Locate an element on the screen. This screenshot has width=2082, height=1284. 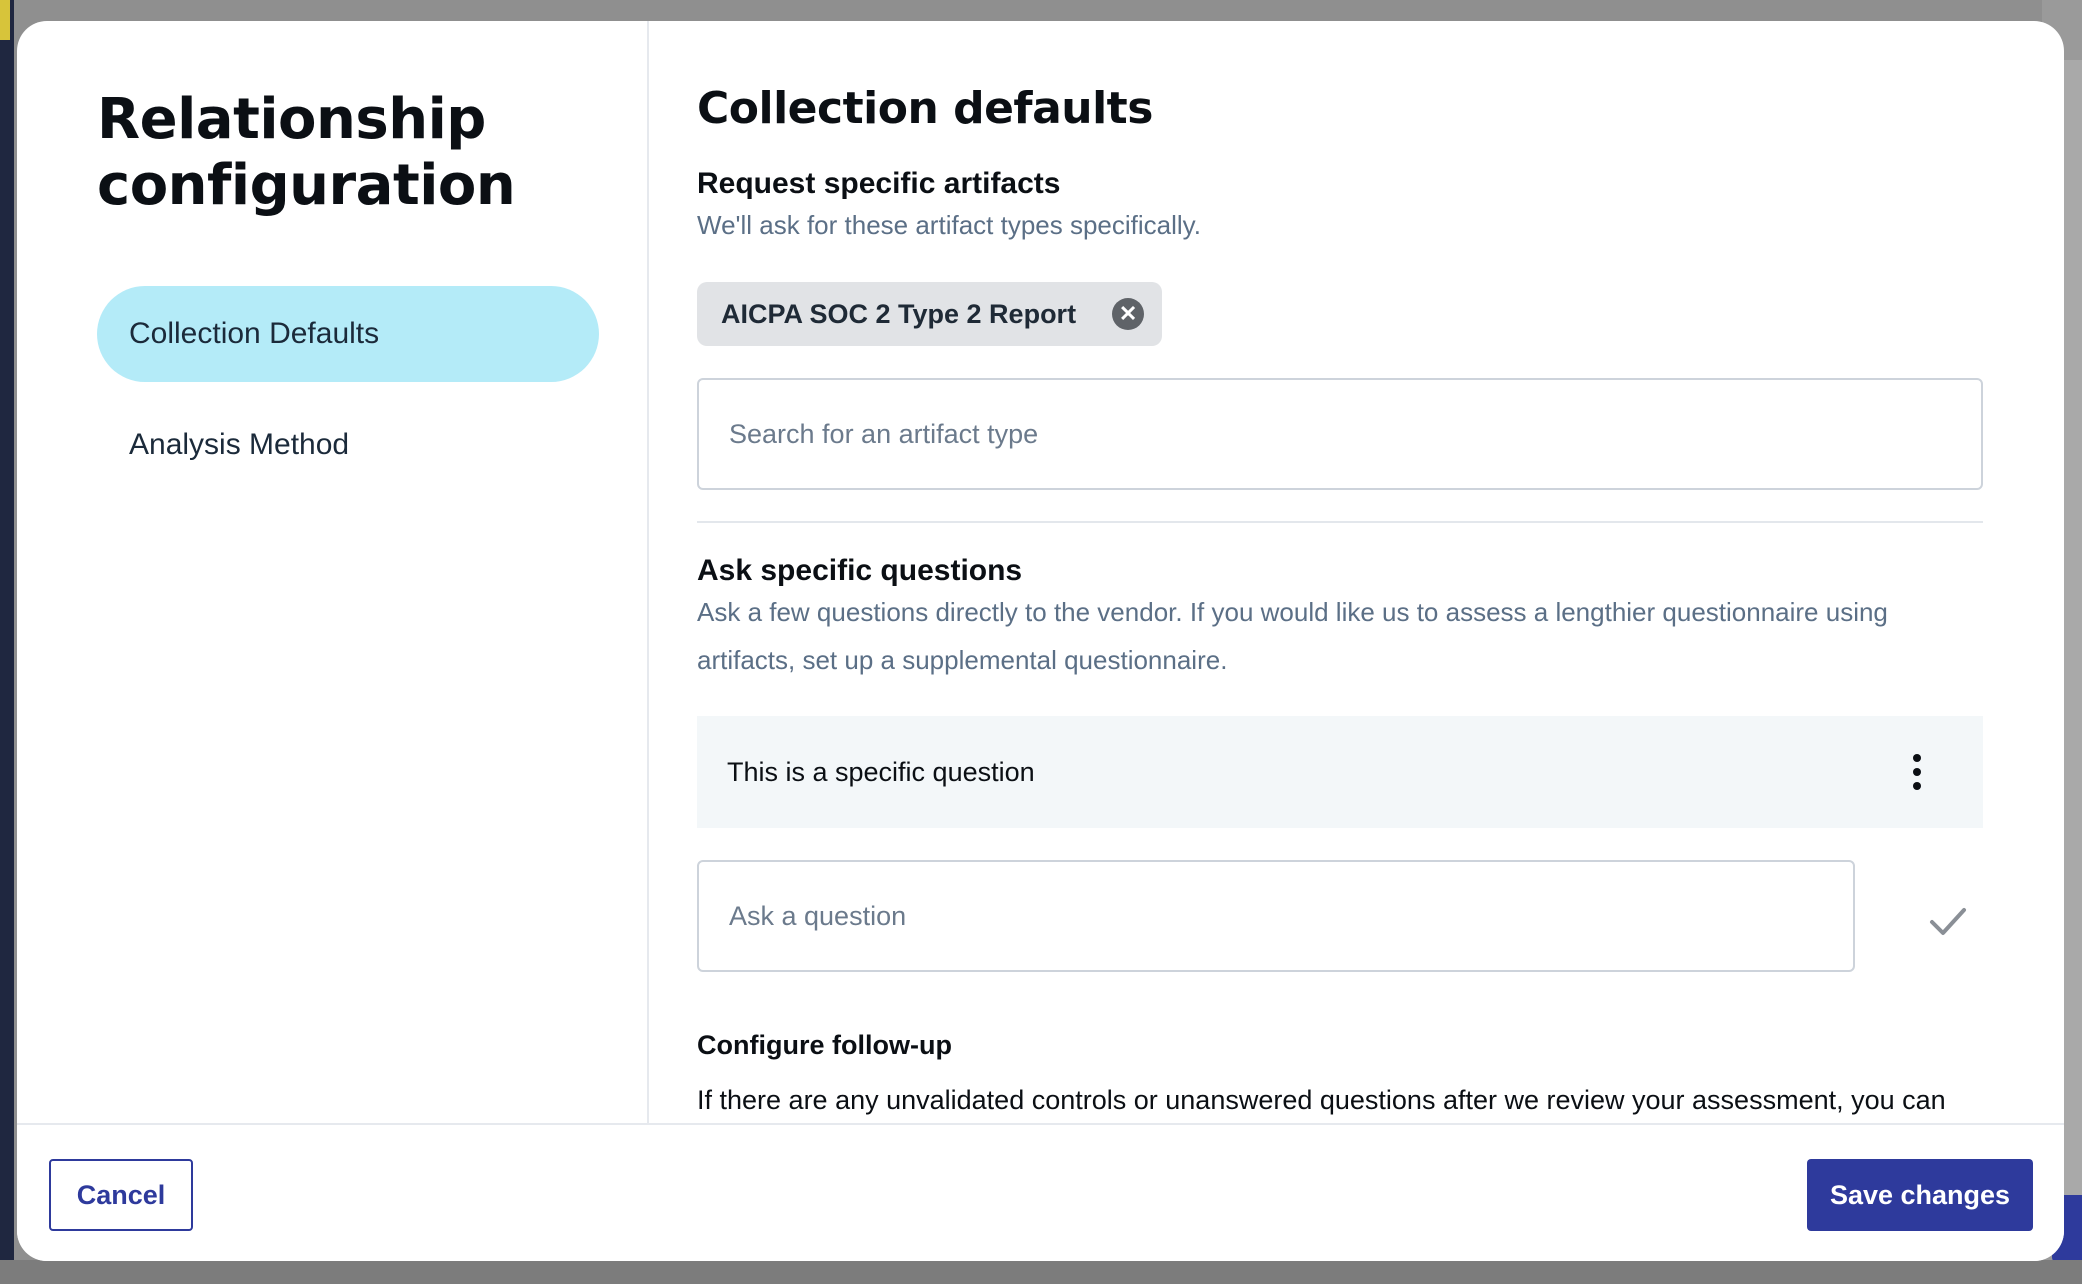
ask-question-input is located at coordinates (1276, 916).